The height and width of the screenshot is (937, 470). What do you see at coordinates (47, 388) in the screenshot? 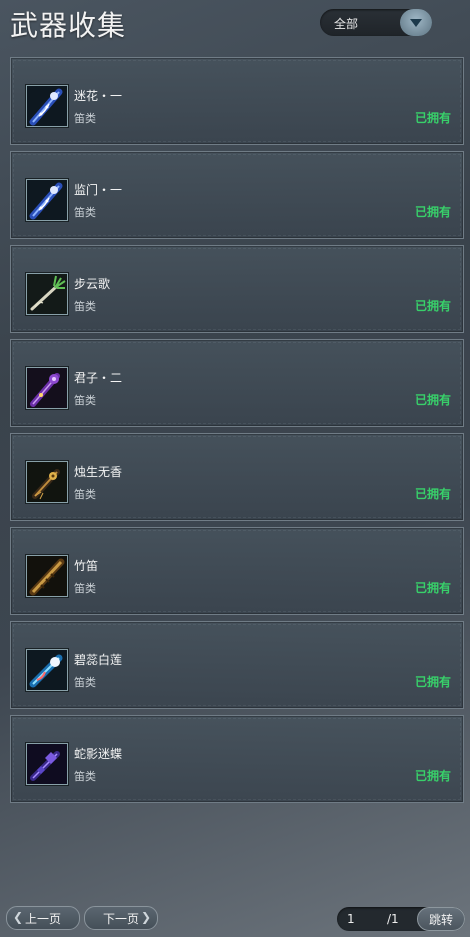
I see `flute-purple-icon` at bounding box center [47, 388].